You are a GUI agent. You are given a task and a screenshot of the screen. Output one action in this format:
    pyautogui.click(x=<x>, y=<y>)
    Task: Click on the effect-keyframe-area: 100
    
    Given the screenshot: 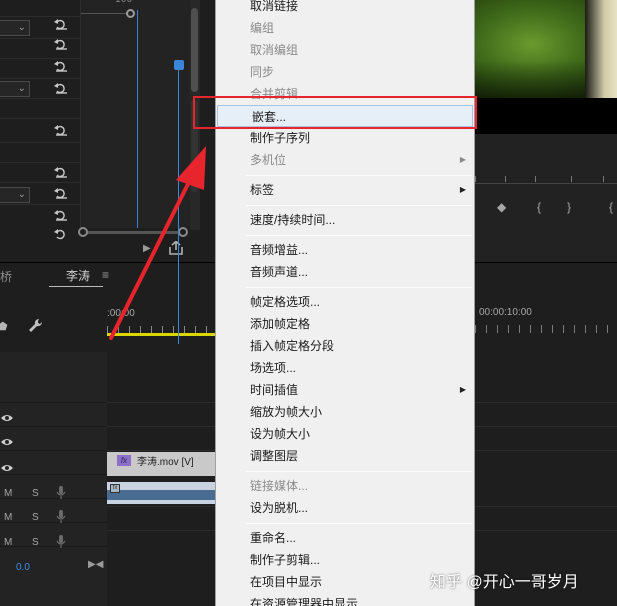 What is the action you would take?
    pyautogui.click(x=136, y=114)
    